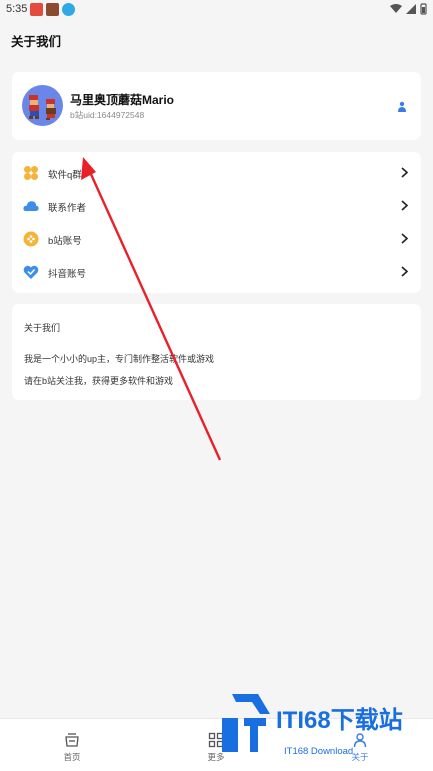  I want to click on clover-icon, so click(31, 173).